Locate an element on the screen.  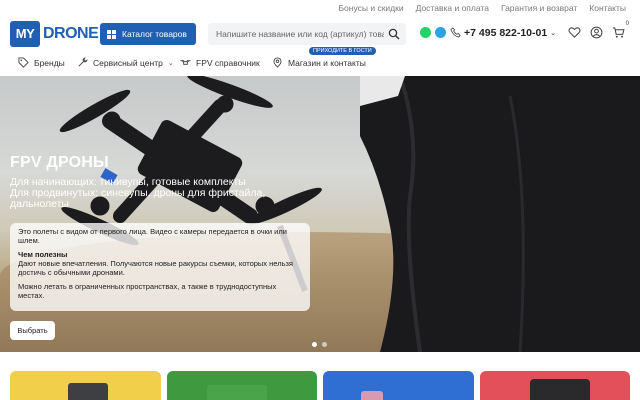
category-tiles is located at coordinates (320, 385).